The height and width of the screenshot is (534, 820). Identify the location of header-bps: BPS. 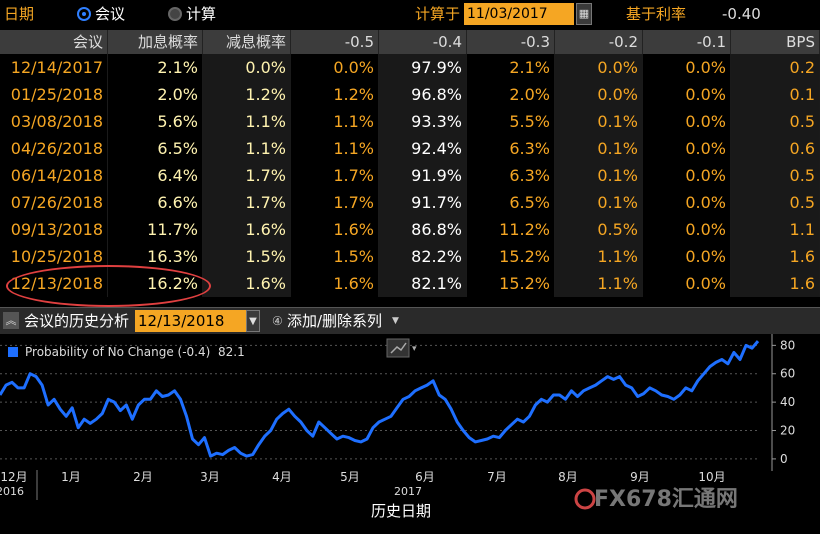
(775, 42).